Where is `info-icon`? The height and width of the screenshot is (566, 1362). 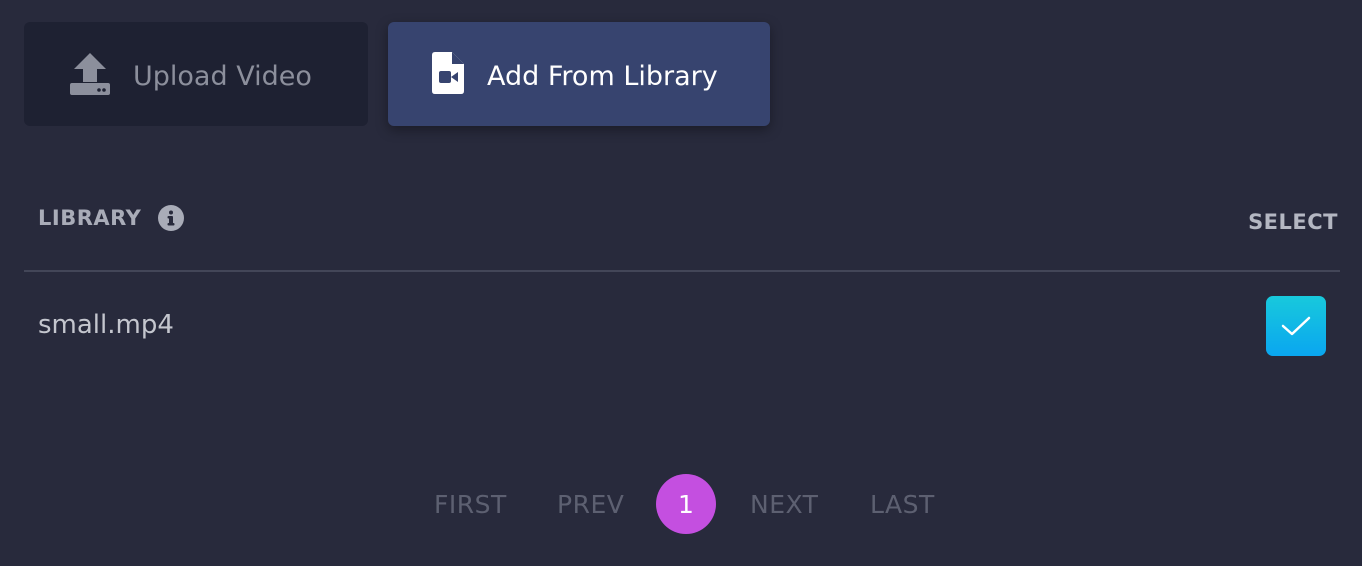
info-icon is located at coordinates (171, 218).